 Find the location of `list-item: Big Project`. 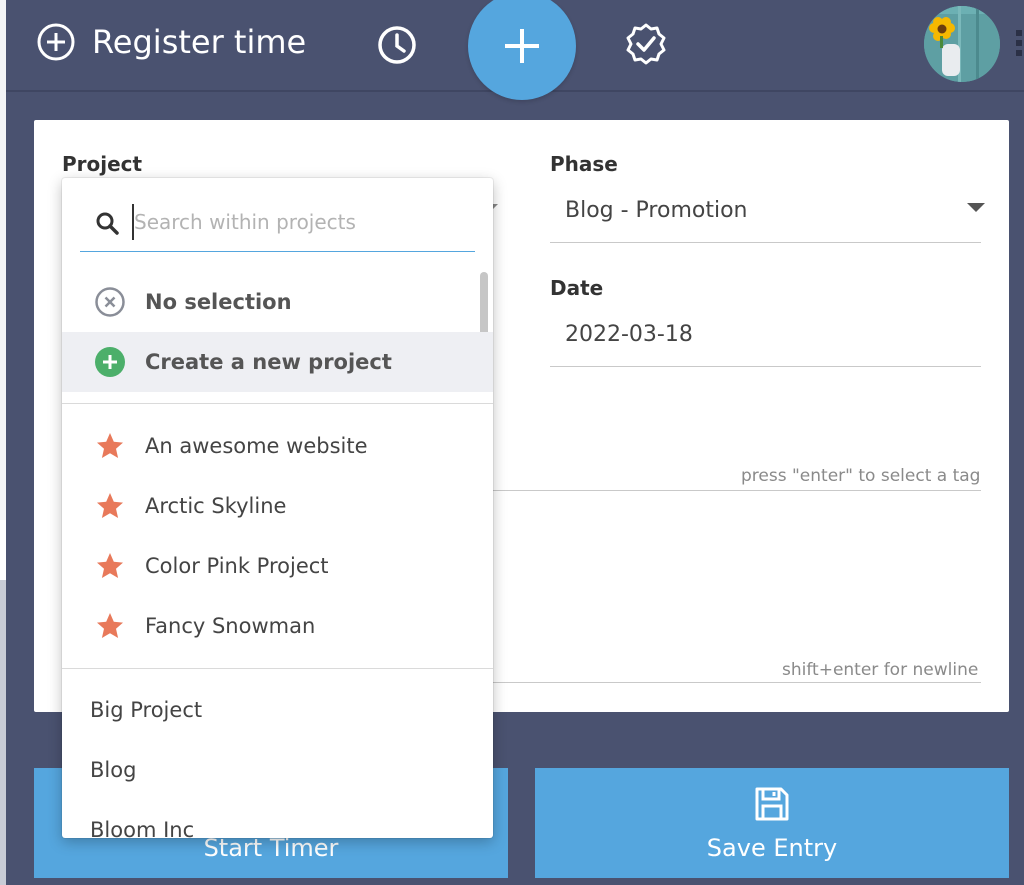

list-item: Big Project is located at coordinates (277, 710).